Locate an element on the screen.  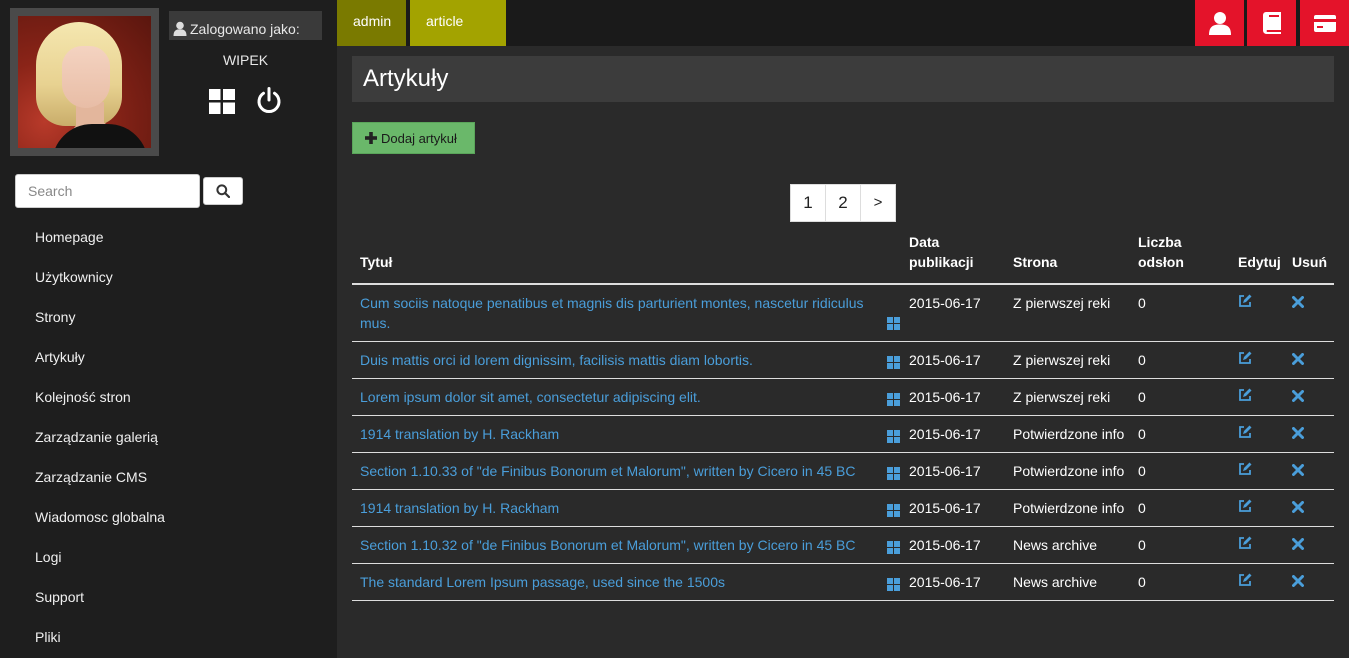
credit-card-icon is located at coordinates (1324, 23).